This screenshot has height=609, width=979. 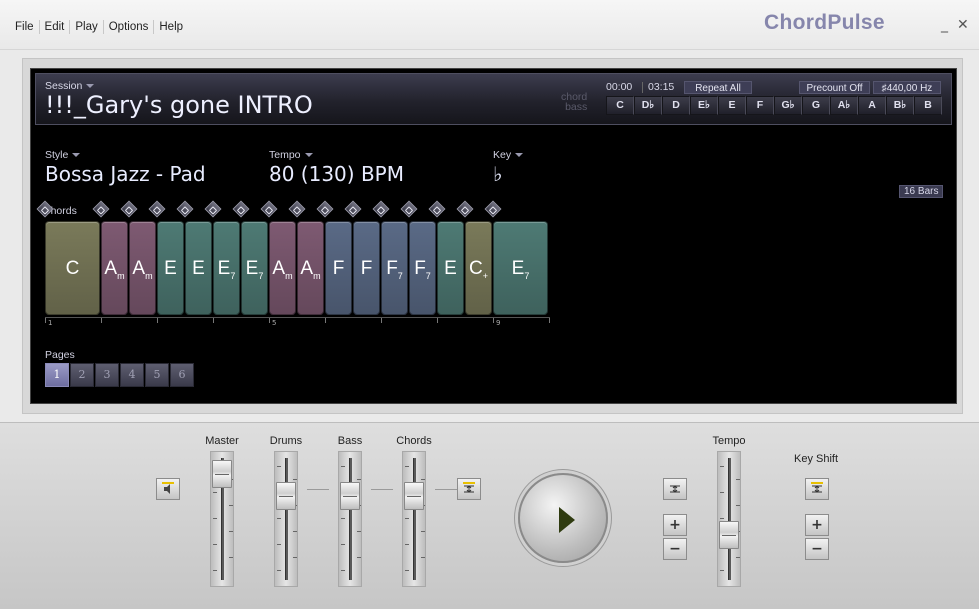 What do you see at coordinates (129, 27) in the screenshot?
I see `menu-options: Options` at bounding box center [129, 27].